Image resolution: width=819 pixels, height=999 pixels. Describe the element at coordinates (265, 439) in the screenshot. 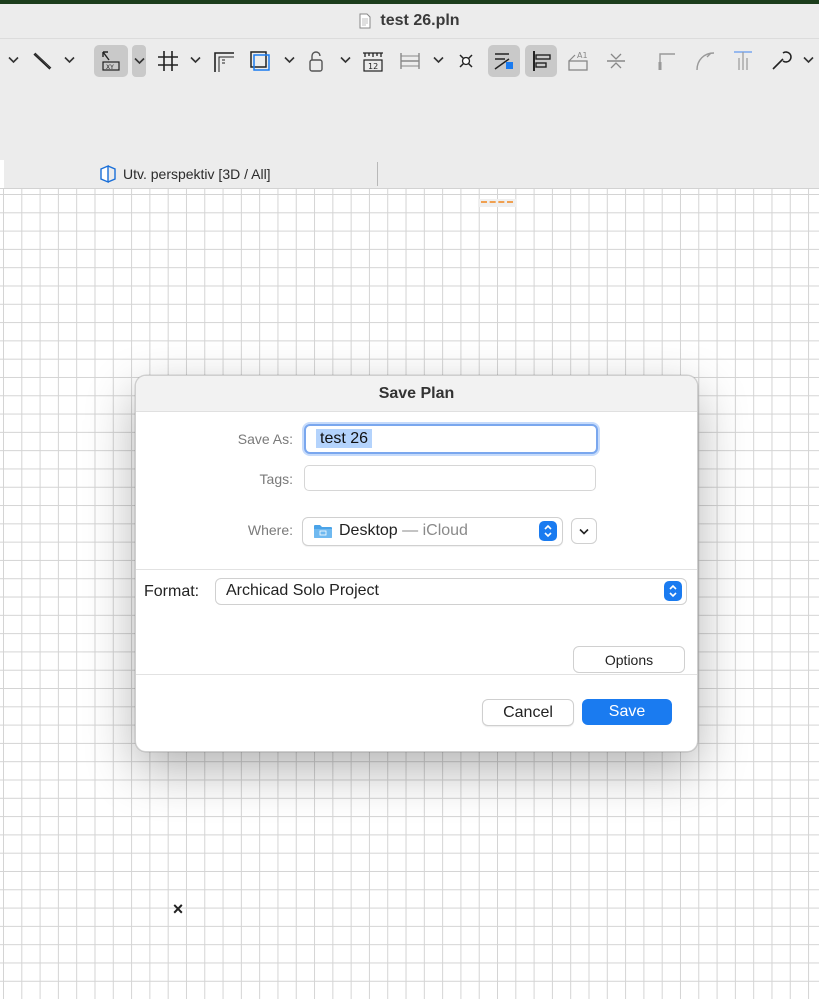

I see `save-as-label: Save As:` at that location.